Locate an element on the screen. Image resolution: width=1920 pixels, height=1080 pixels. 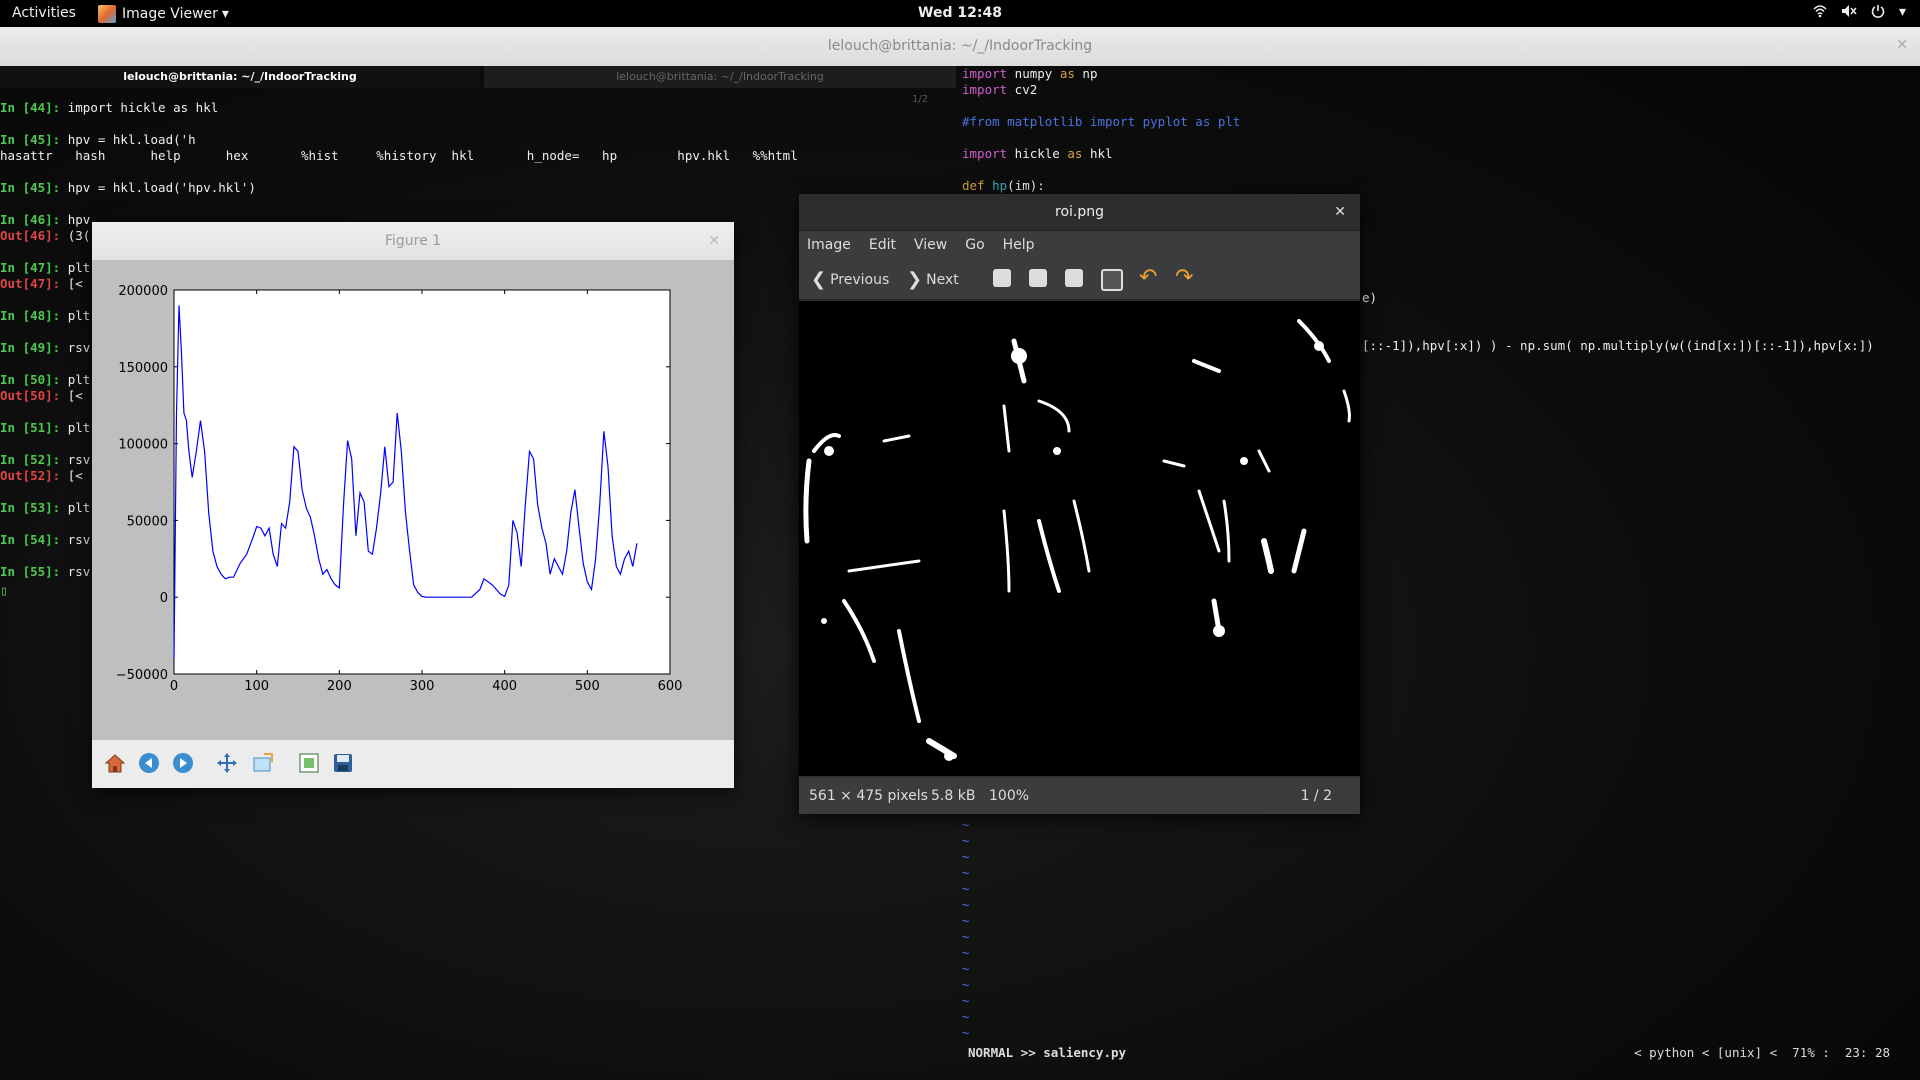
terminal-line: In [45]: hpv = hkl.load('h is located at coordinates (480, 140).